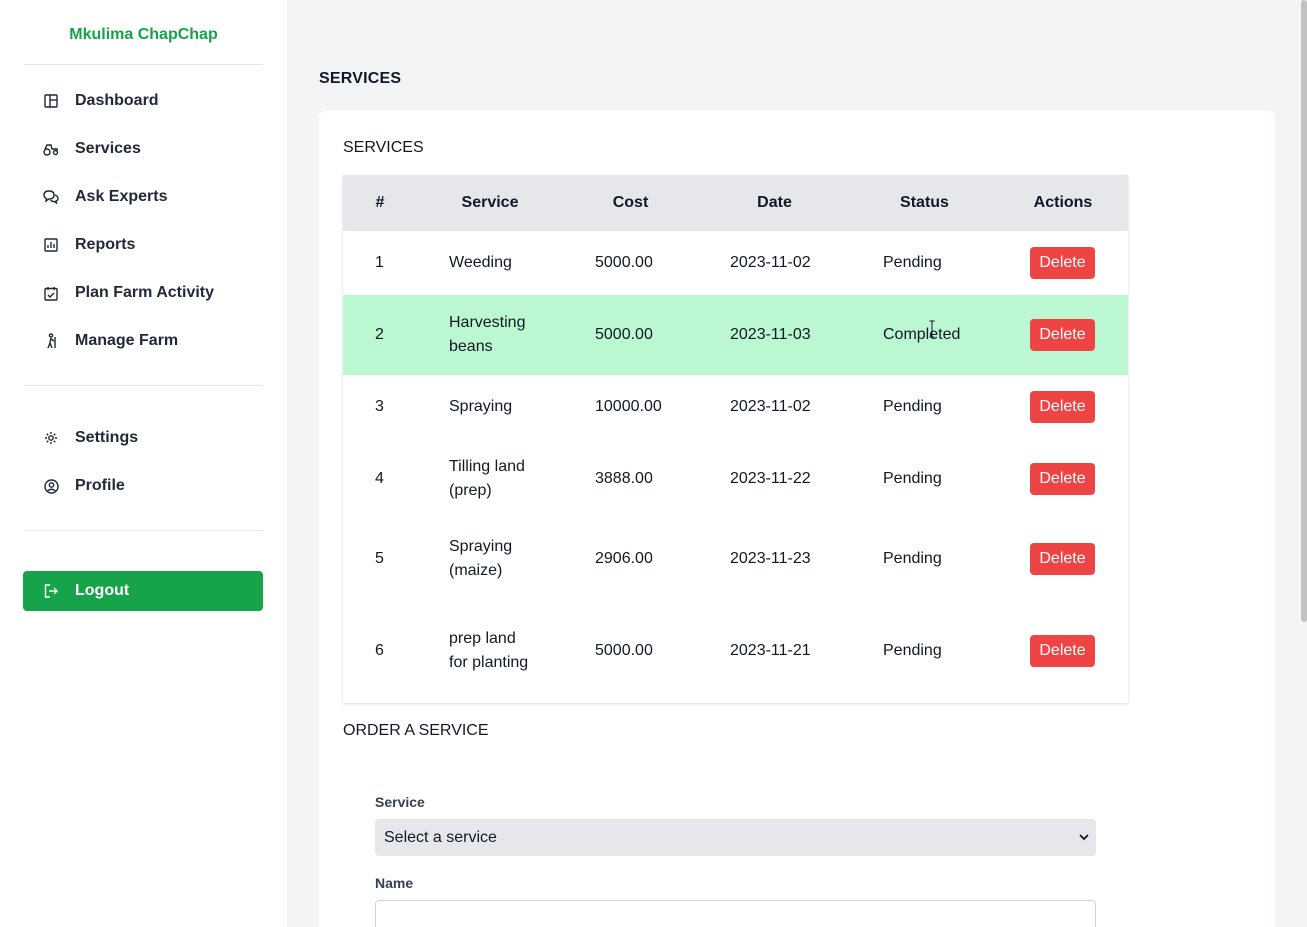  What do you see at coordinates (51, 149) in the screenshot?
I see `tractor-icon` at bounding box center [51, 149].